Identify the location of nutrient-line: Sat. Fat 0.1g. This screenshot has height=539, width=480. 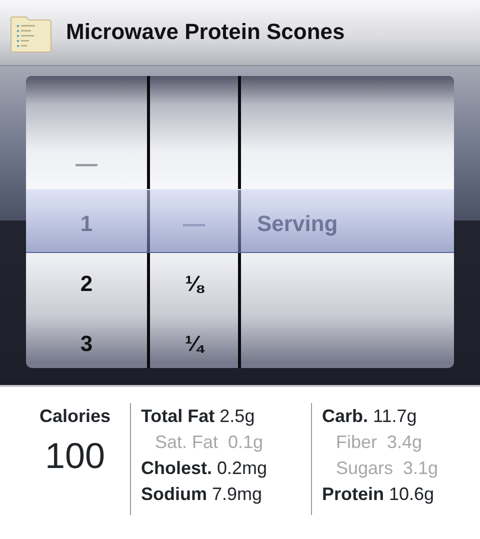
(209, 442).